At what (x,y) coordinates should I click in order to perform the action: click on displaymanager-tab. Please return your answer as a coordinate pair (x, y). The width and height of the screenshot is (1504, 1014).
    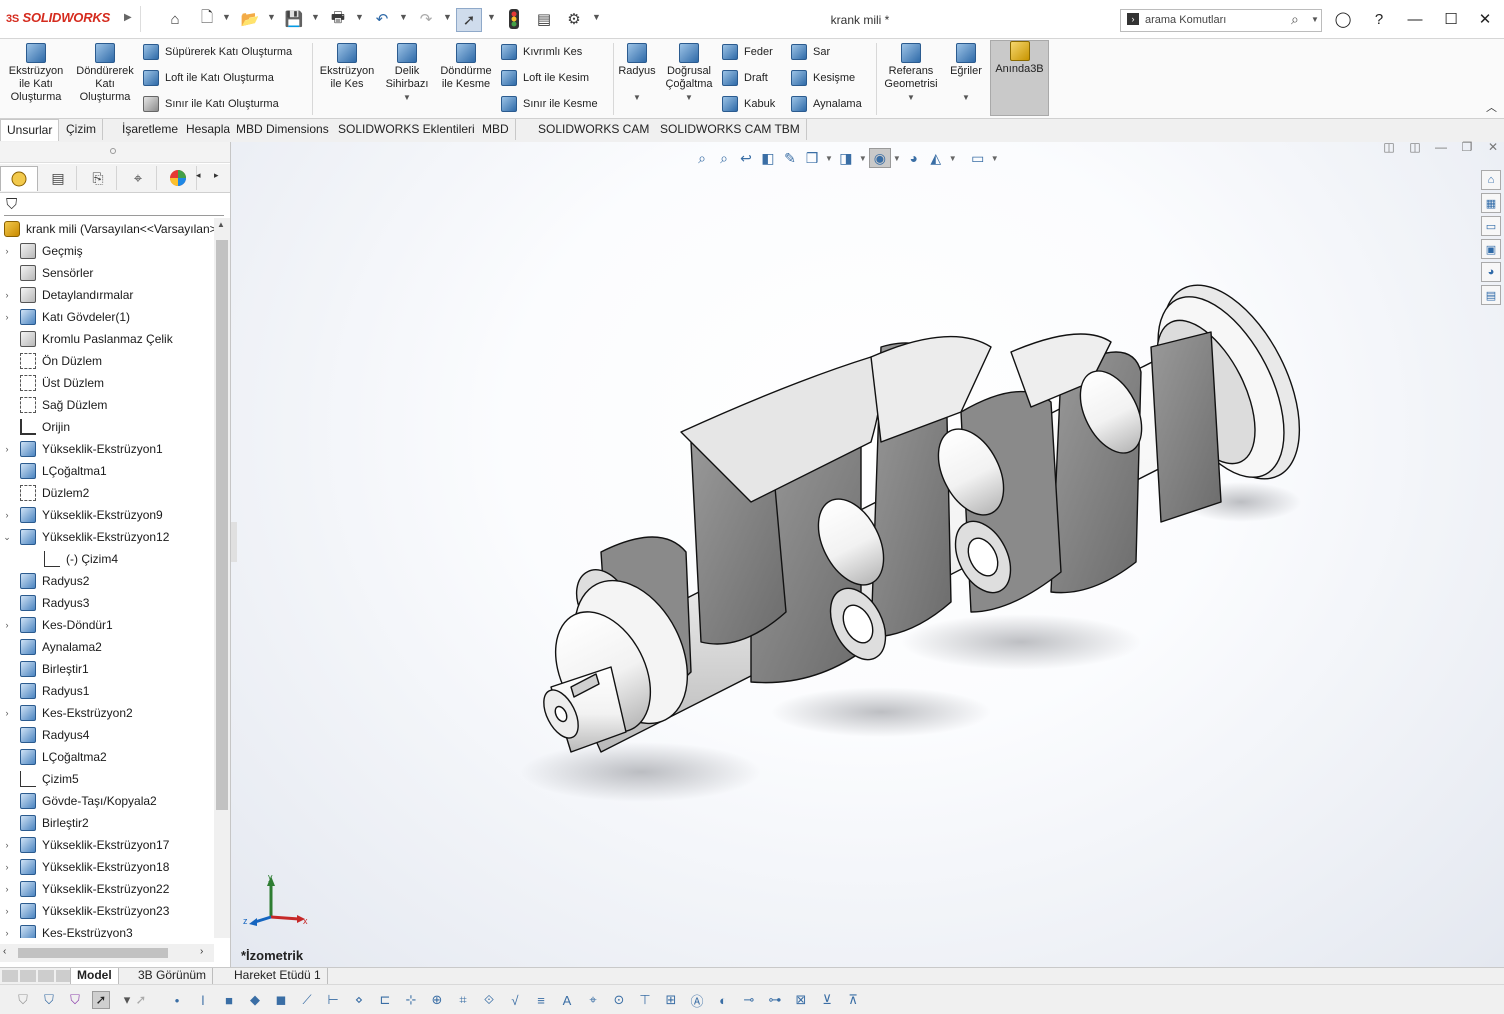
    Looking at the image, I should click on (178, 178).